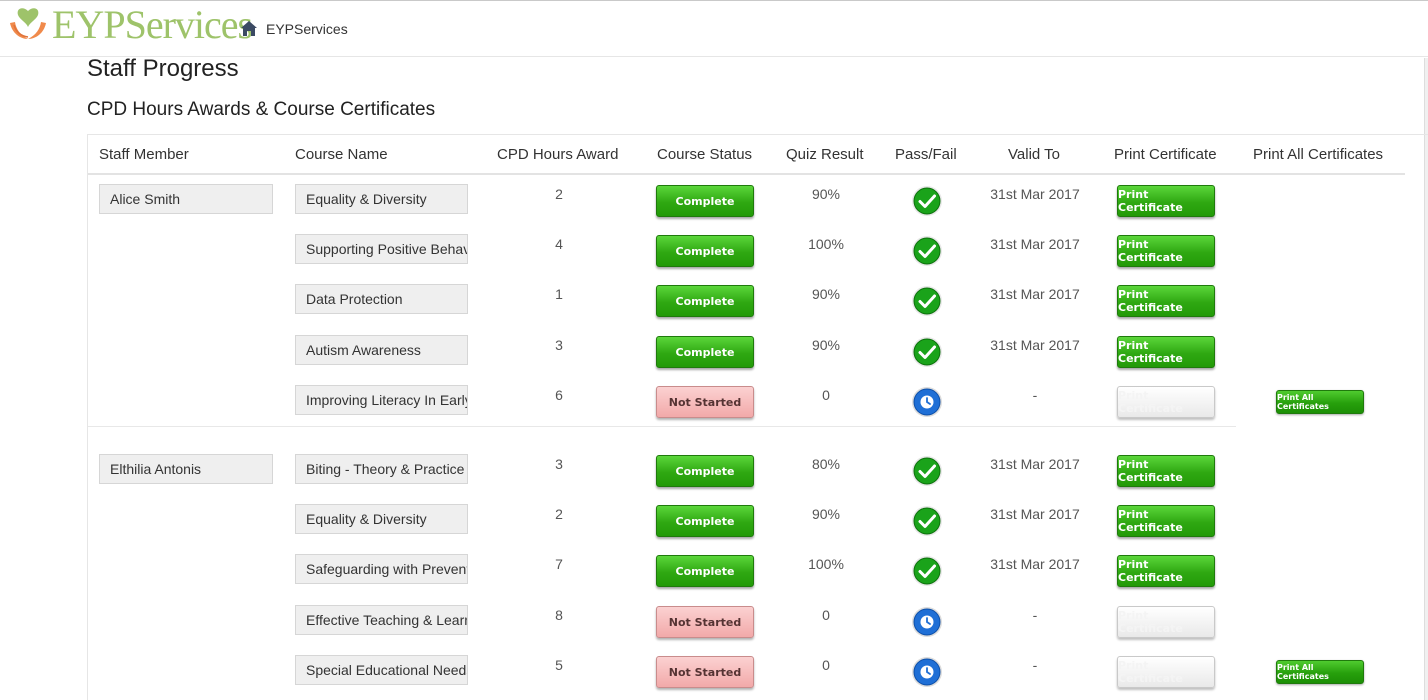  What do you see at coordinates (381, 620) in the screenshot?
I see `course-name-field: Effective Teaching & Learning` at bounding box center [381, 620].